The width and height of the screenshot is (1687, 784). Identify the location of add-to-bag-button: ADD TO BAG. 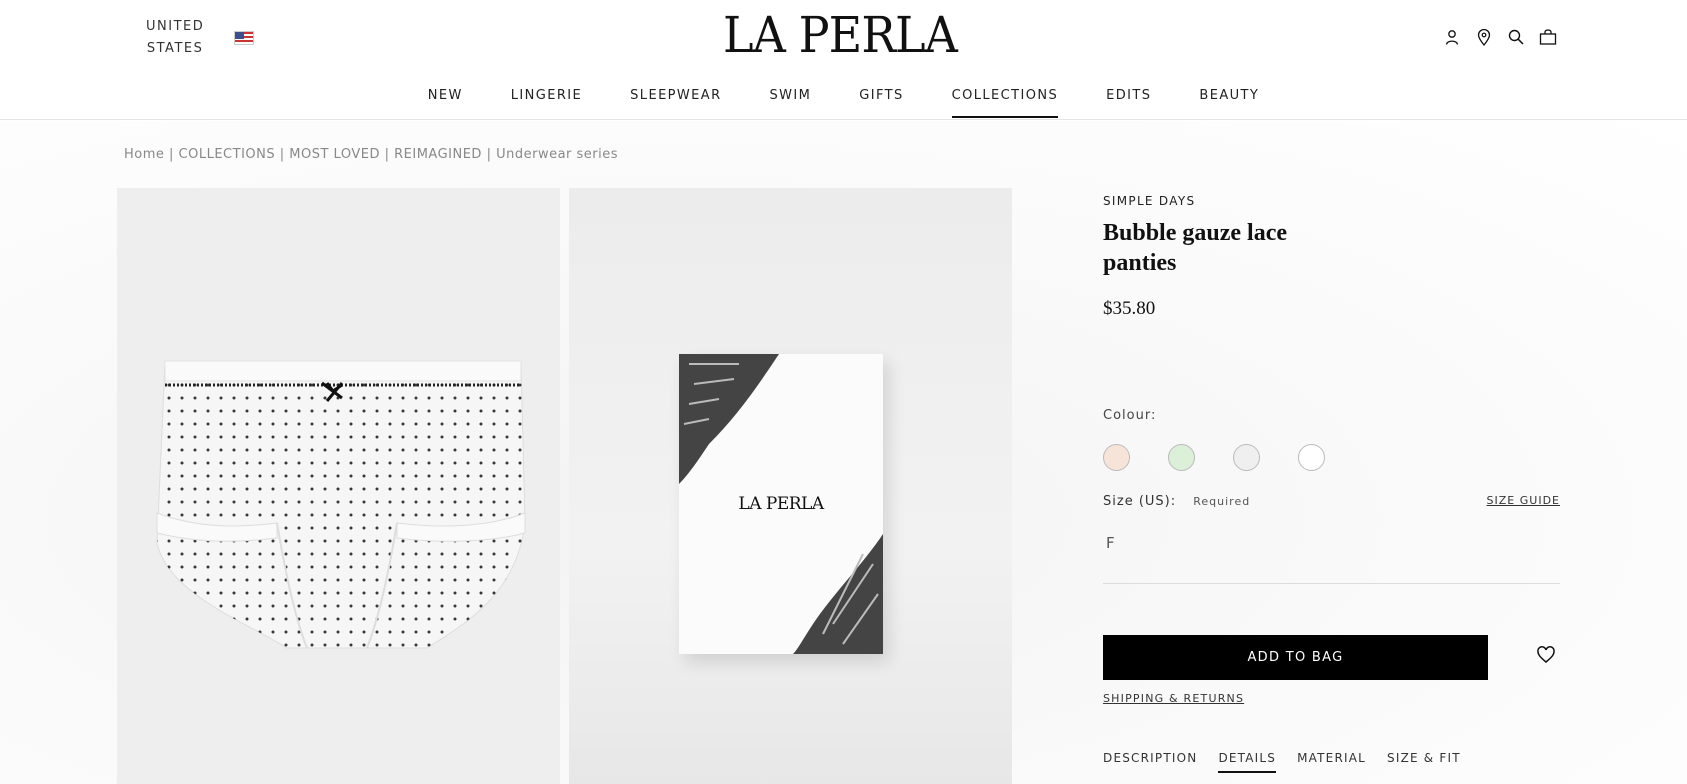
(1295, 657).